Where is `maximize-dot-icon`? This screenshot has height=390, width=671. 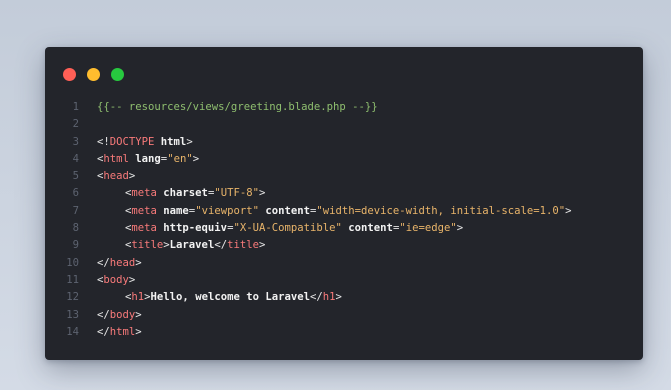 maximize-dot-icon is located at coordinates (117, 74).